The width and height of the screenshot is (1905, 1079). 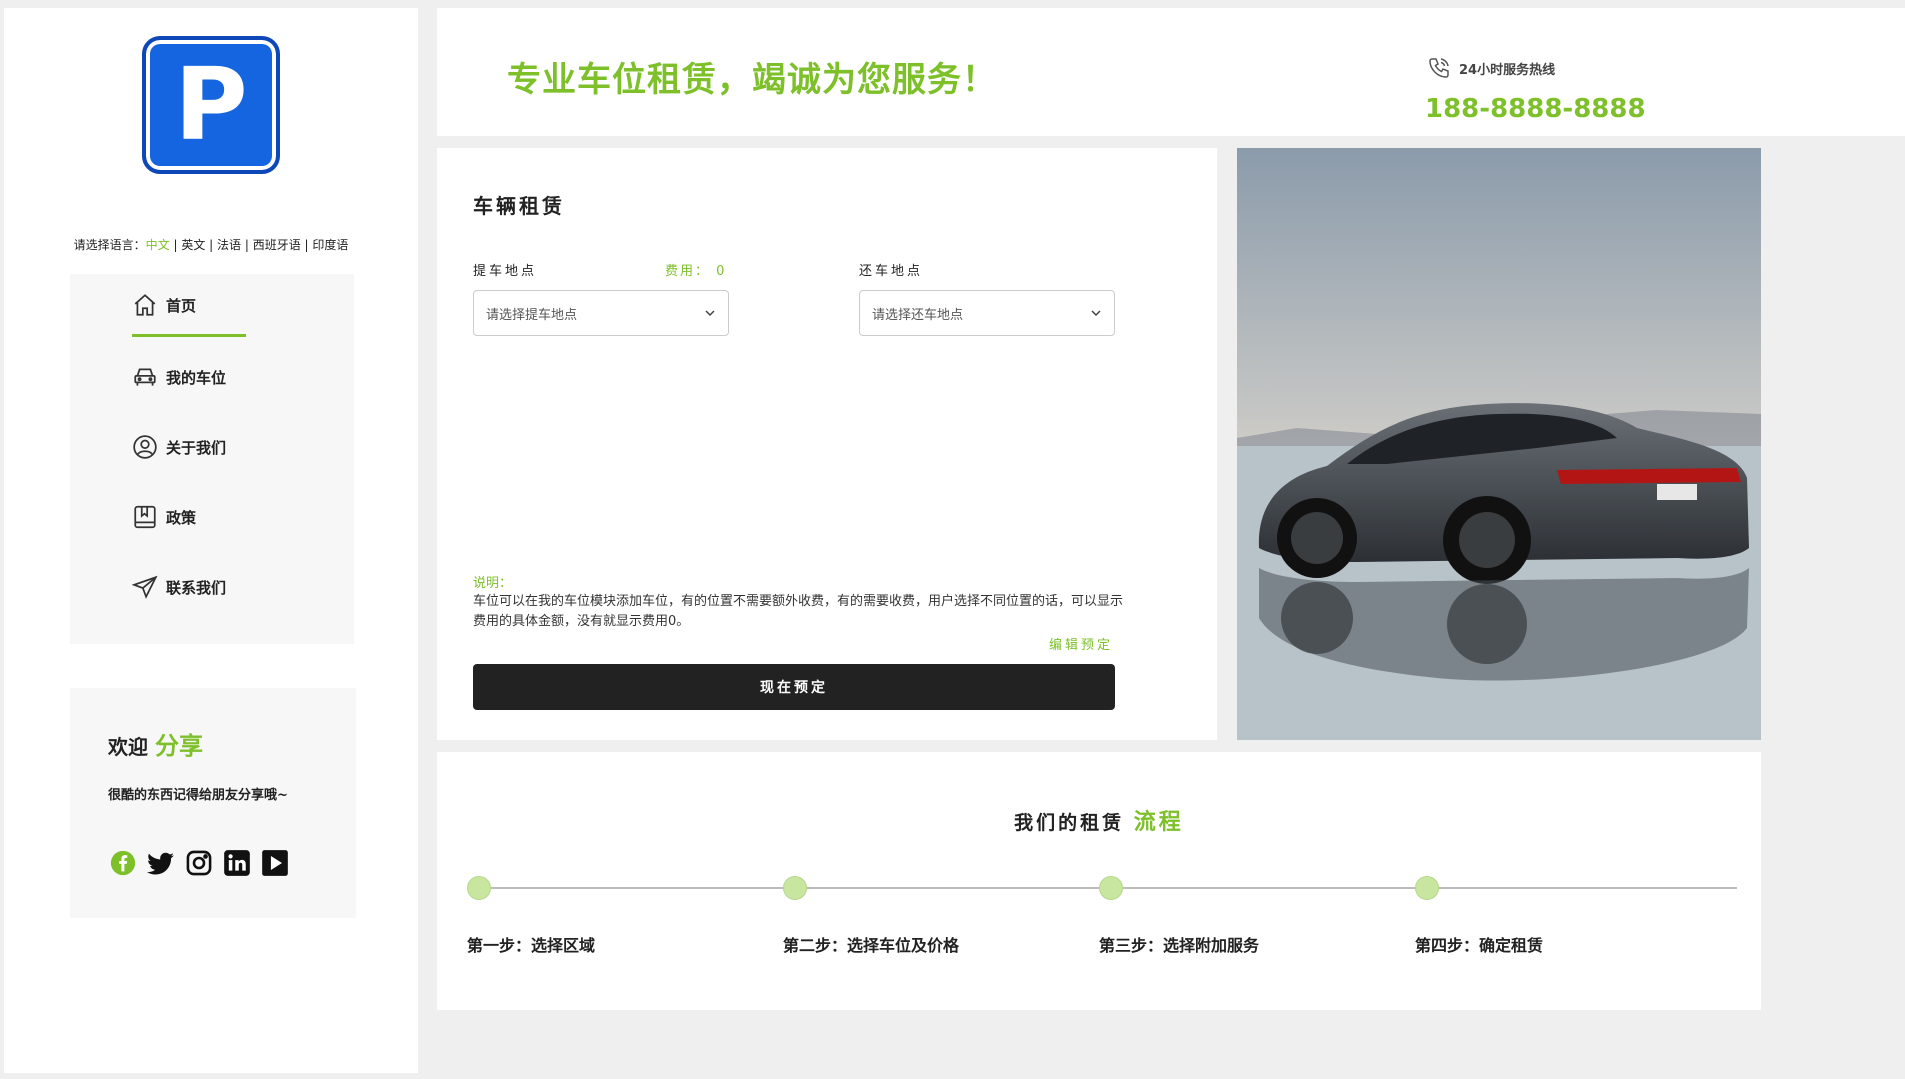 What do you see at coordinates (794, 687) in the screenshot?
I see `book-now-button: 现在预定` at bounding box center [794, 687].